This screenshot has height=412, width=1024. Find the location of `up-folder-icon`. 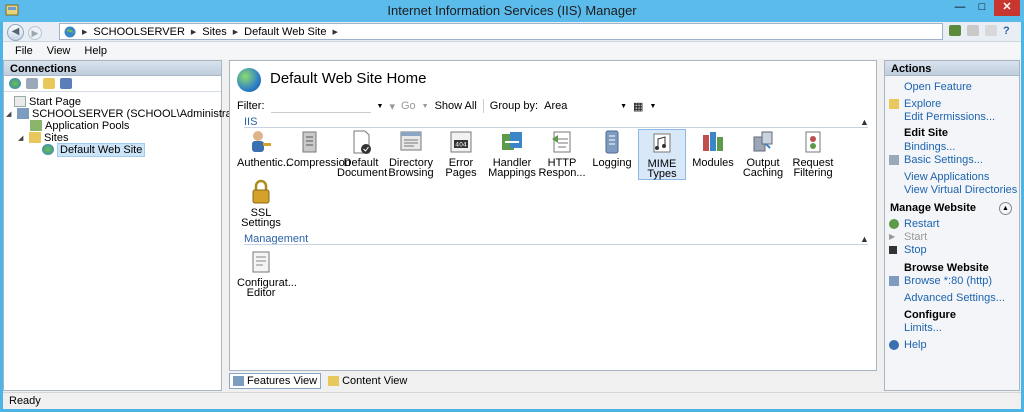

up-folder-icon is located at coordinates (49, 83).